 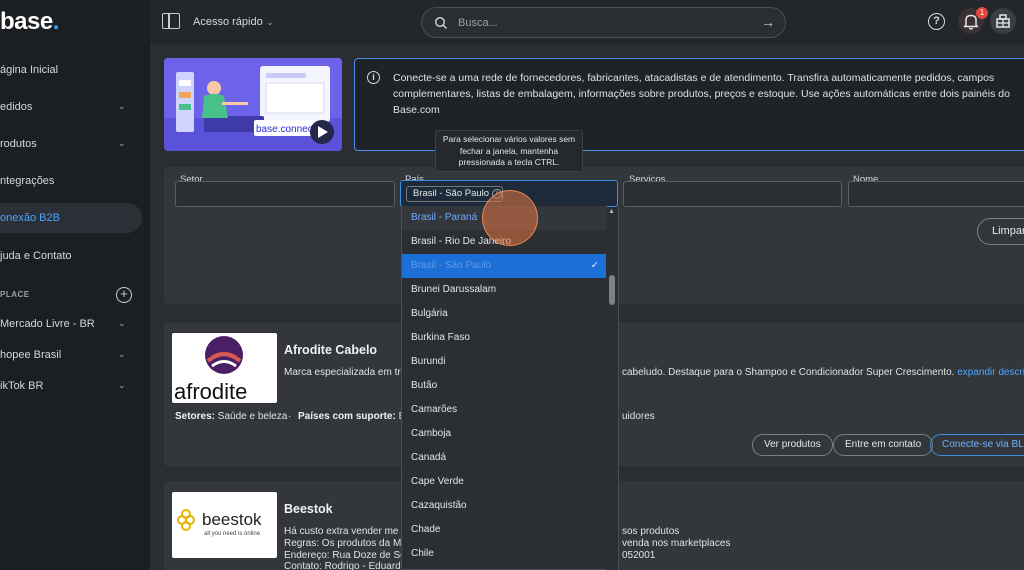 What do you see at coordinates (16, 107) in the screenshot?
I see `sidebar-item-label: edidos` at bounding box center [16, 107].